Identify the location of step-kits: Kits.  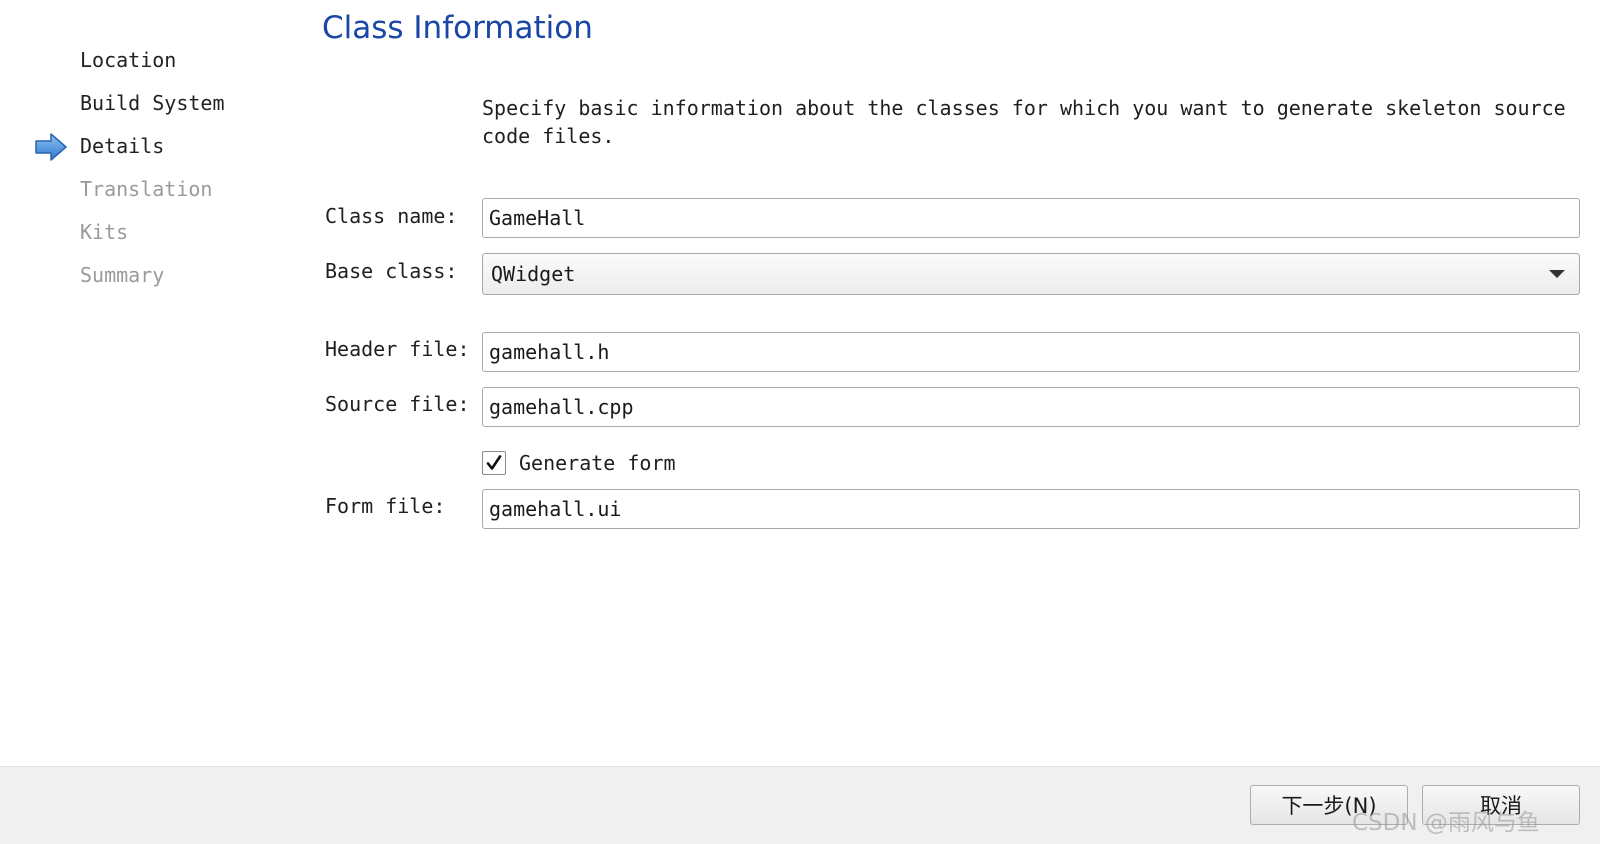
(104, 232).